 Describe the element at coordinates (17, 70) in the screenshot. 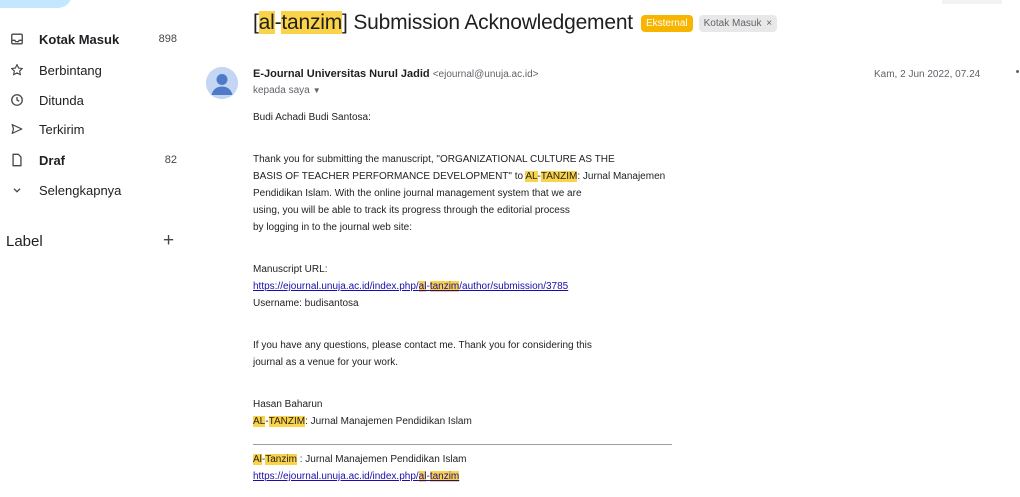

I see `star-icon` at that location.